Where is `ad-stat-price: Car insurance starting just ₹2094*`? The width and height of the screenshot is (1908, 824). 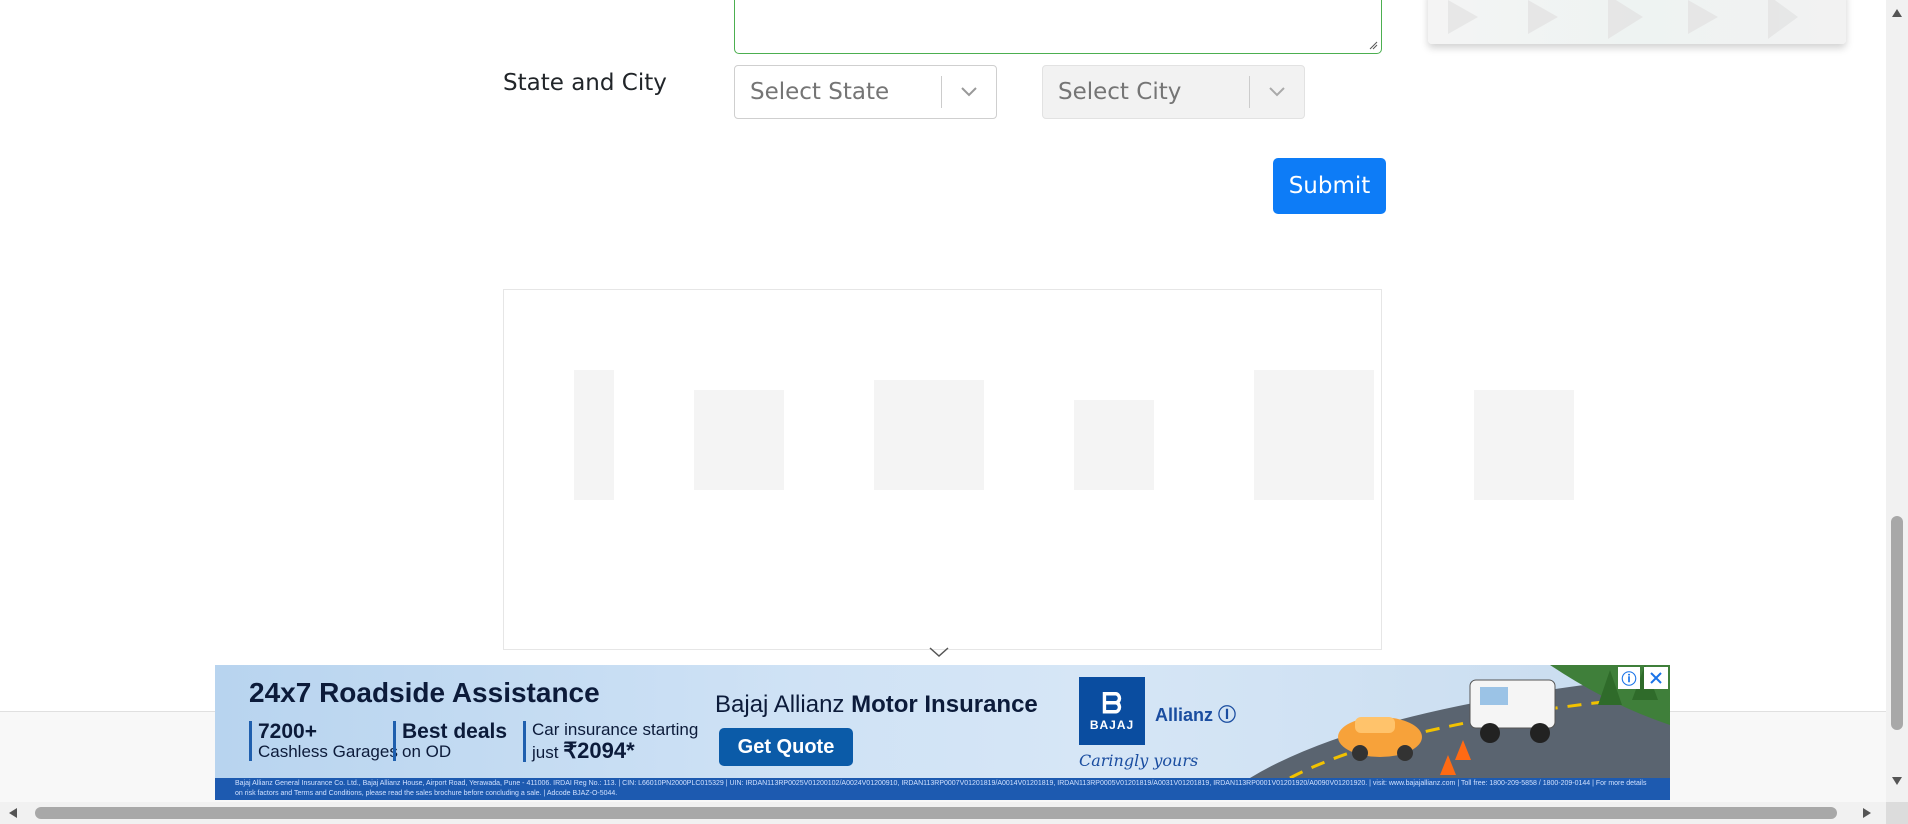 ad-stat-price: Car insurance starting just ₹2094* is located at coordinates (610, 741).